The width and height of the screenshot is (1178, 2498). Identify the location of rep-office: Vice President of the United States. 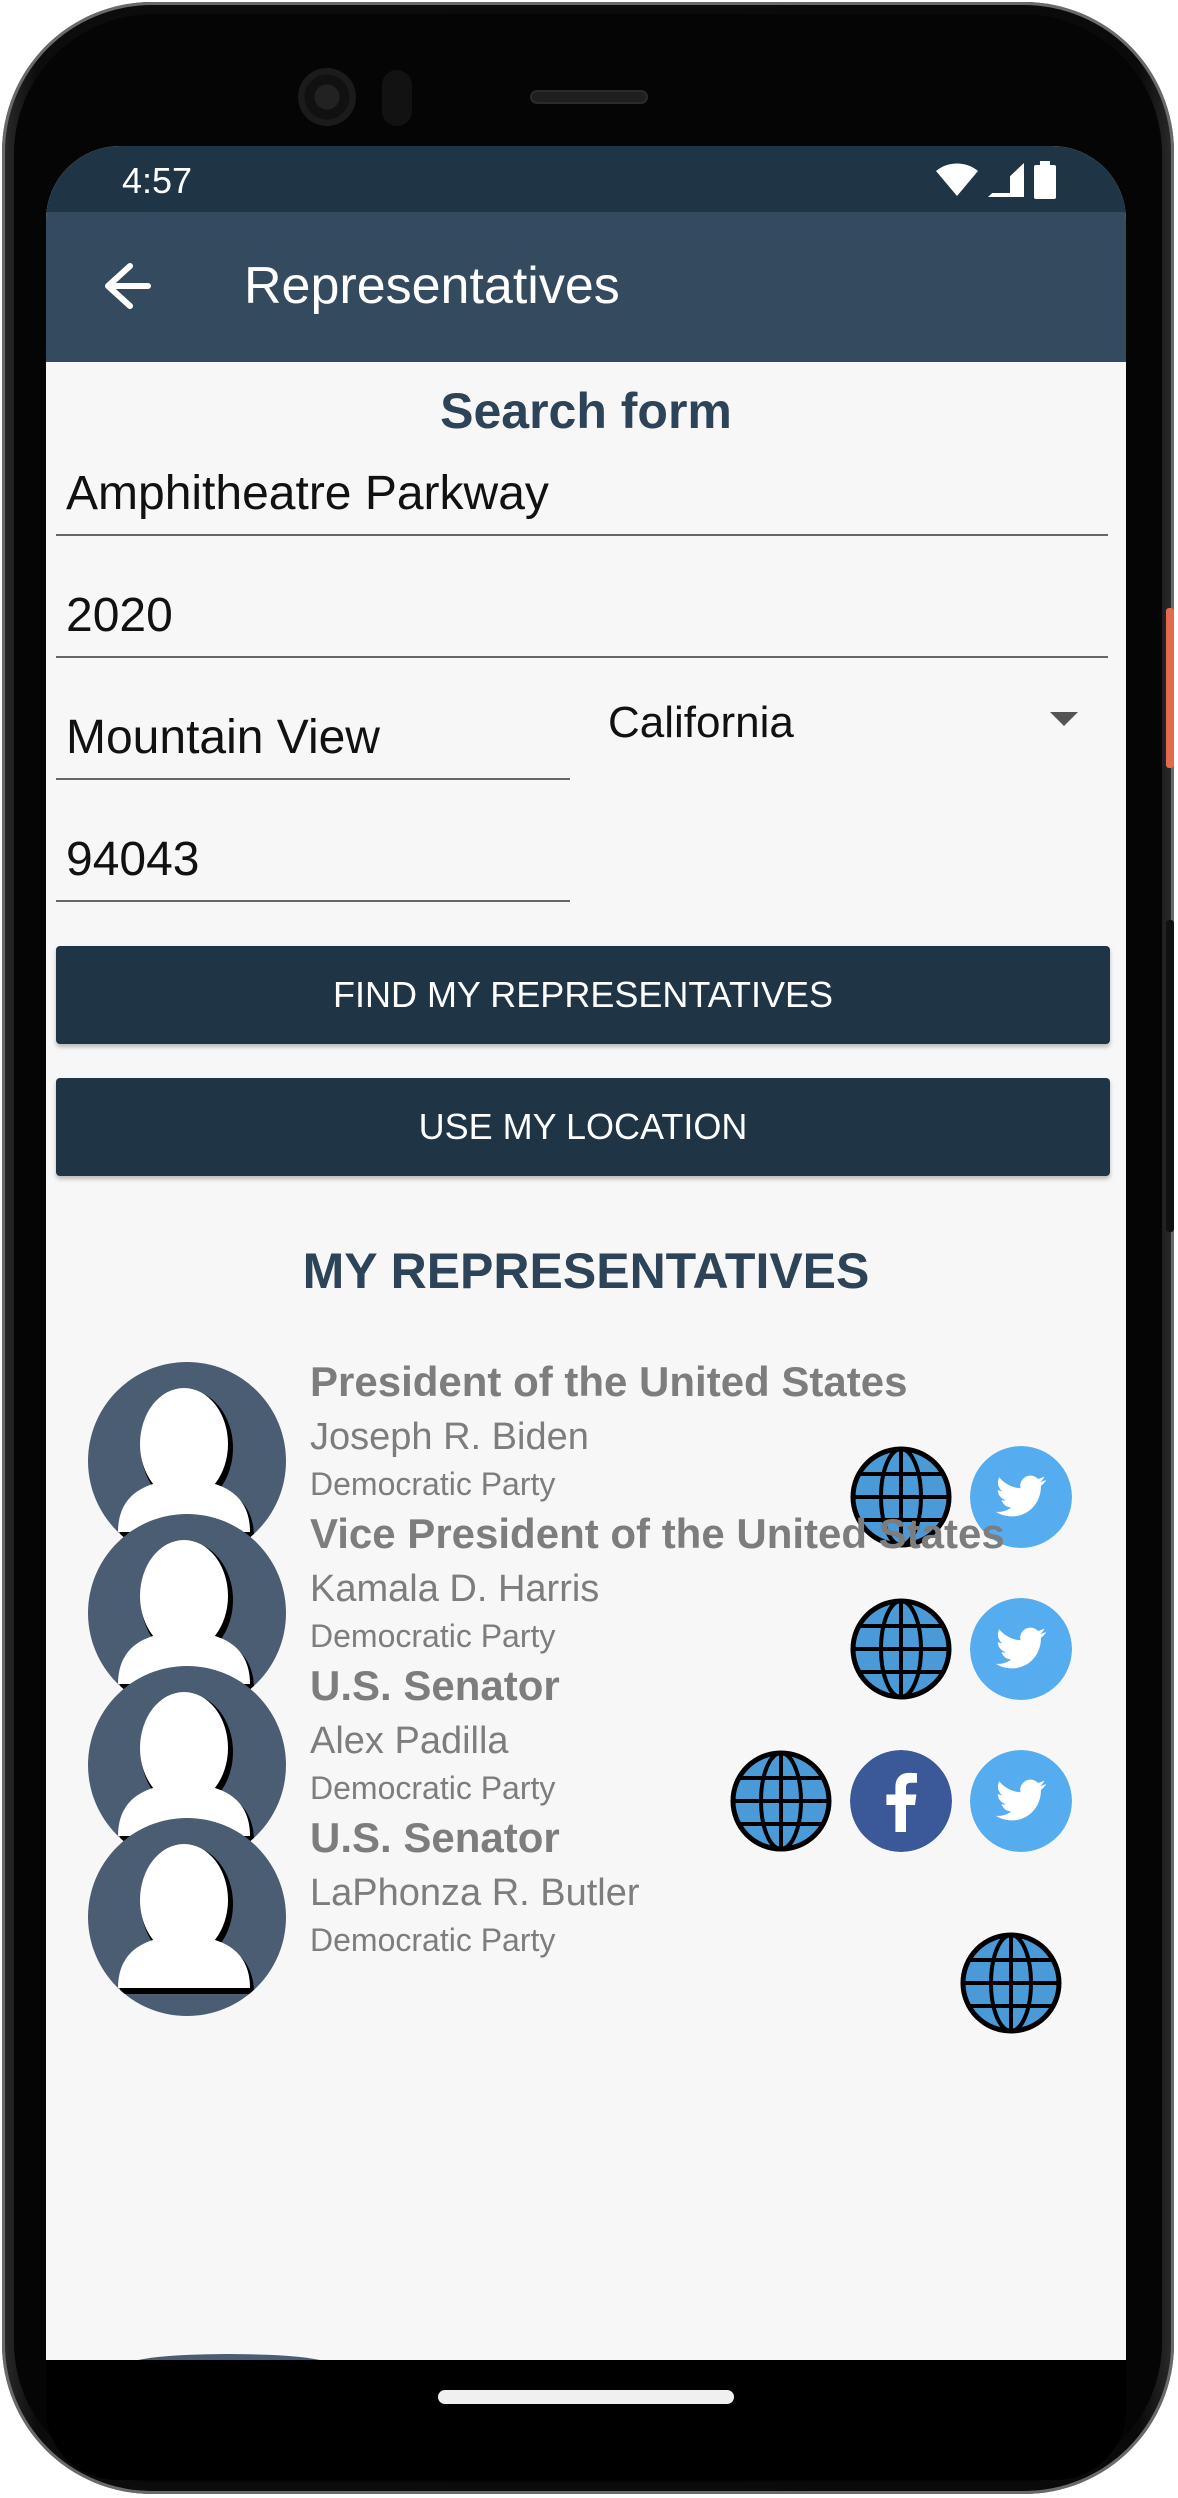
(657, 1533).